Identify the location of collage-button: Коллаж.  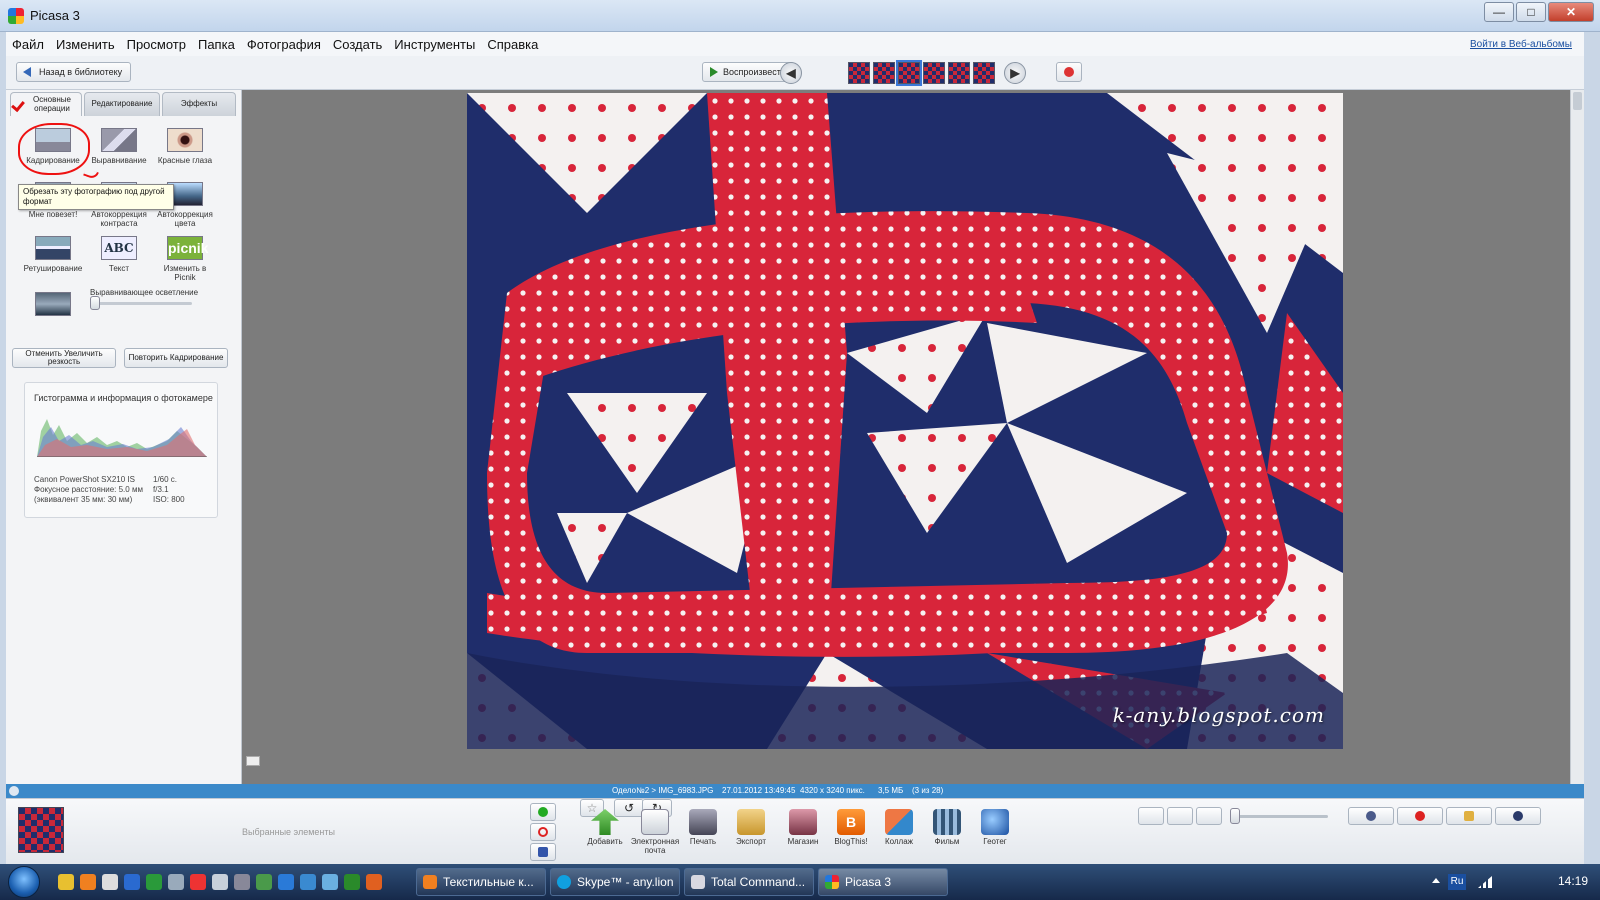
(899, 827).